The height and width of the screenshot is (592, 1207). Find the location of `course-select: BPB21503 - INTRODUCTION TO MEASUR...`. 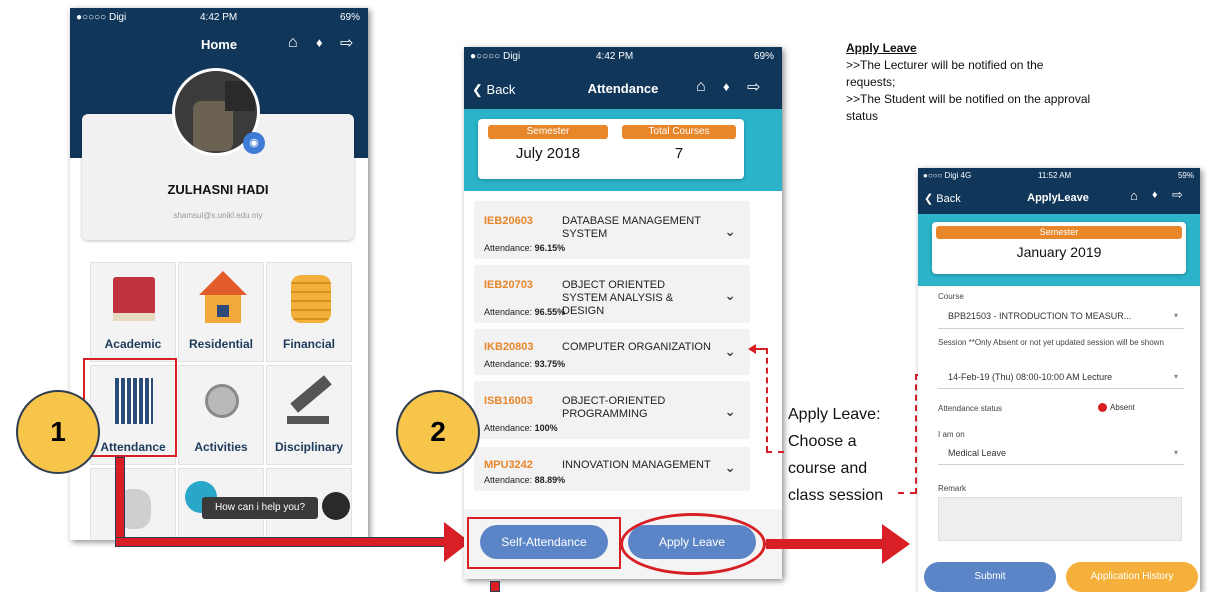

course-select: BPB21503 - INTRODUCTION TO MEASUR... is located at coordinates (1053, 316).